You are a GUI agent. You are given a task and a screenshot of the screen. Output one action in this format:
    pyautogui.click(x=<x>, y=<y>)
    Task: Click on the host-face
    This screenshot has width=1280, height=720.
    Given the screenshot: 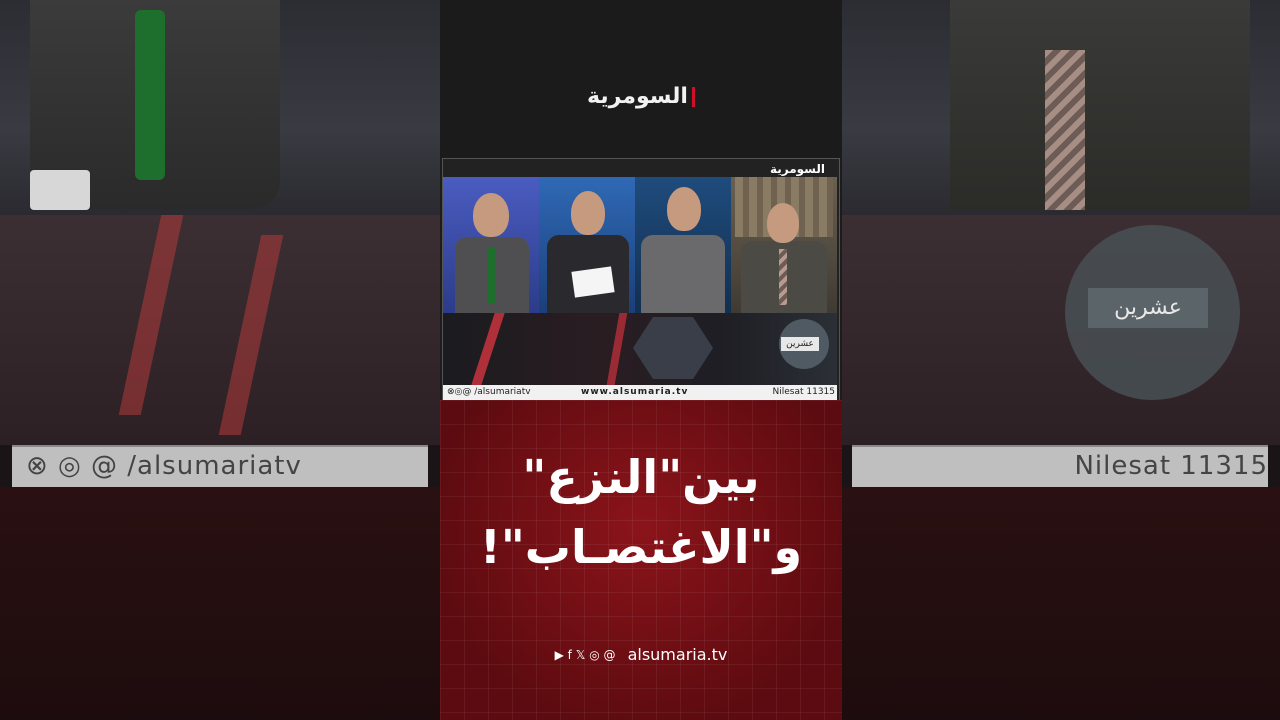 What is the action you would take?
    pyautogui.click(x=588, y=213)
    